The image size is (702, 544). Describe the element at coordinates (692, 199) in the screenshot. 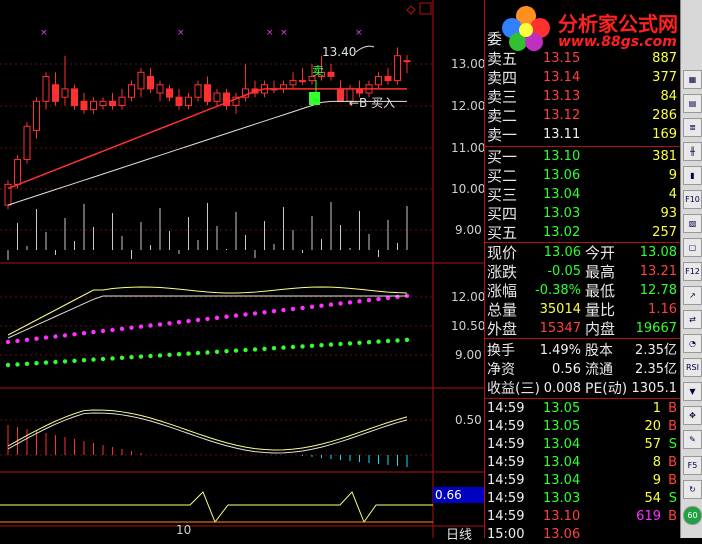

I see `f10-icon: F10` at that location.